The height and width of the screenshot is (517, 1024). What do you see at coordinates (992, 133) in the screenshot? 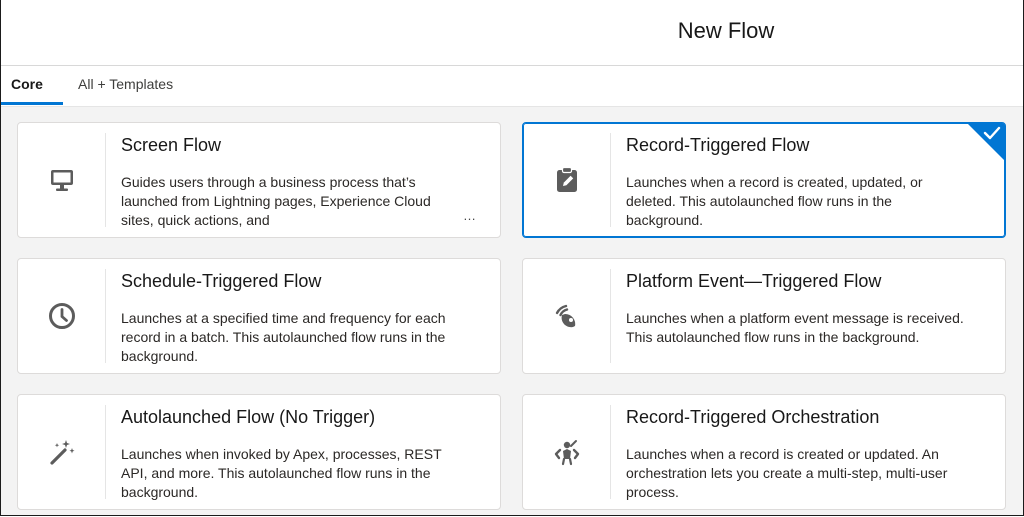
I see `checkmark-icon` at bounding box center [992, 133].